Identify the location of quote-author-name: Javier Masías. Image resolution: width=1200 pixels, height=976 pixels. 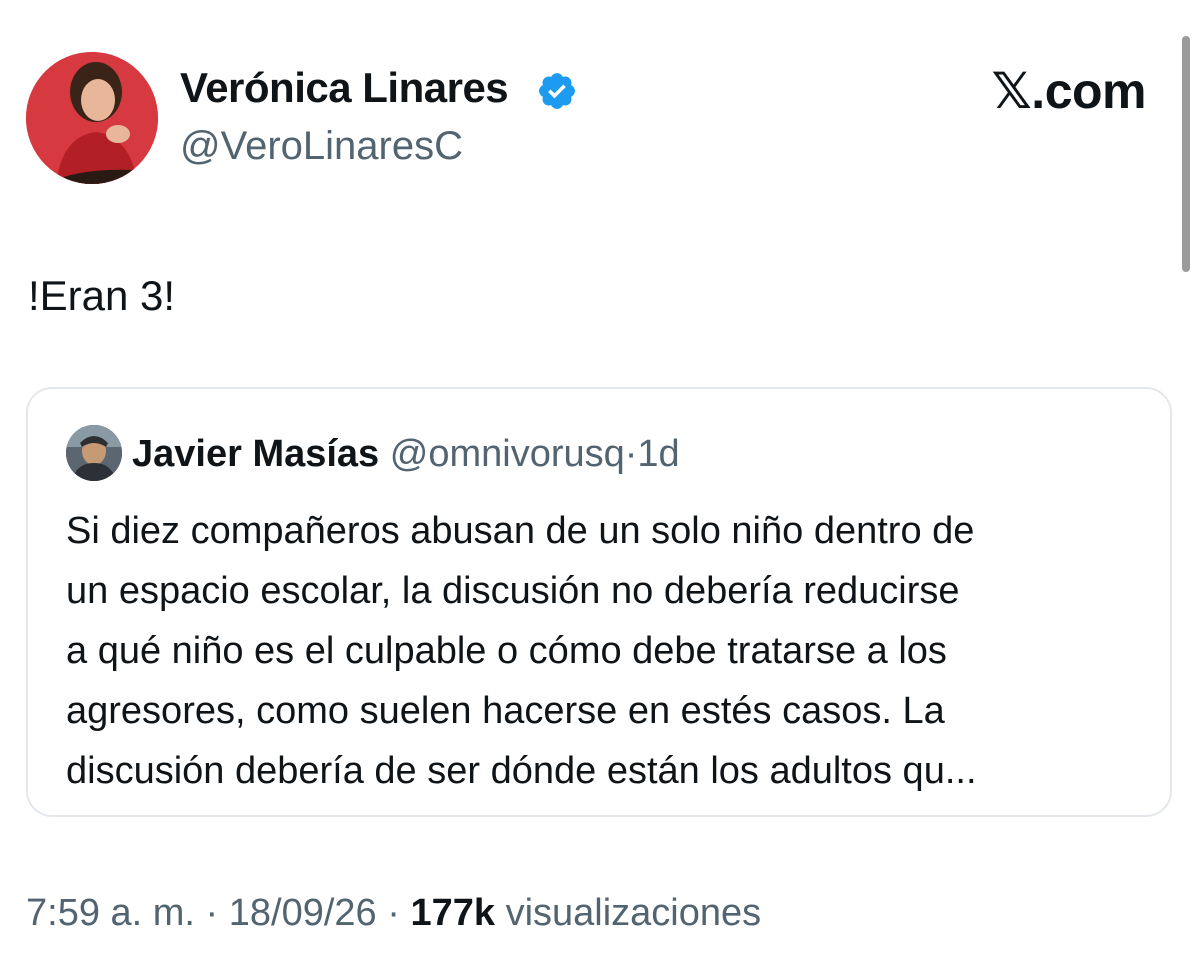
(255, 454).